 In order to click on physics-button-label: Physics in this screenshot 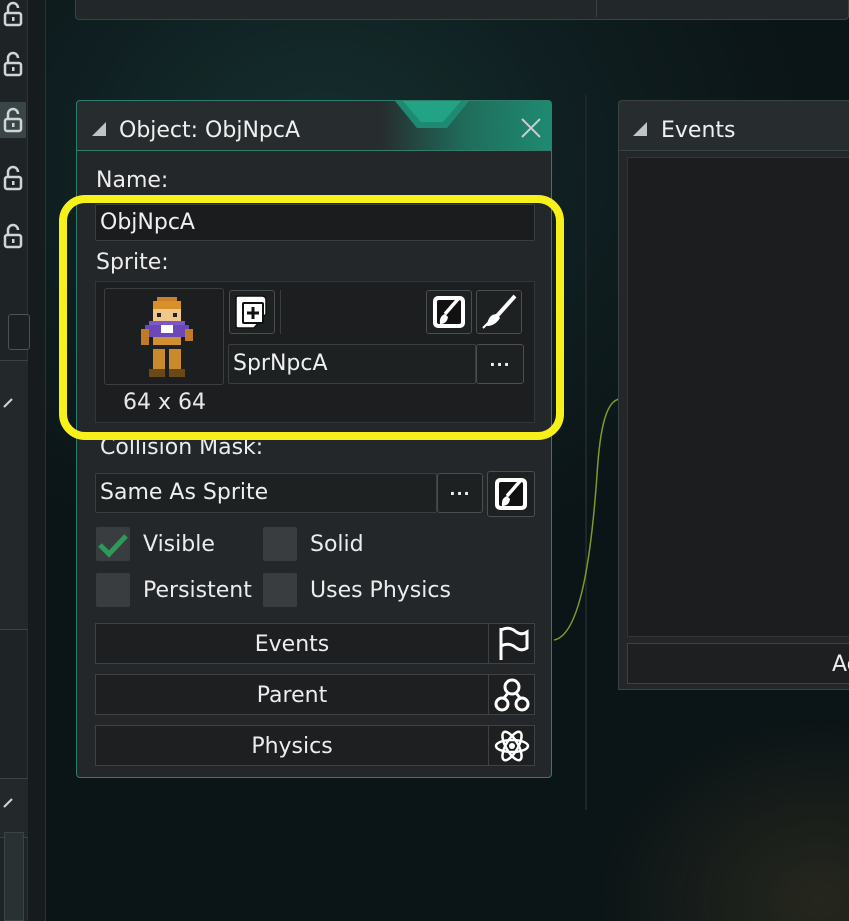, I will do `click(292, 746)`.